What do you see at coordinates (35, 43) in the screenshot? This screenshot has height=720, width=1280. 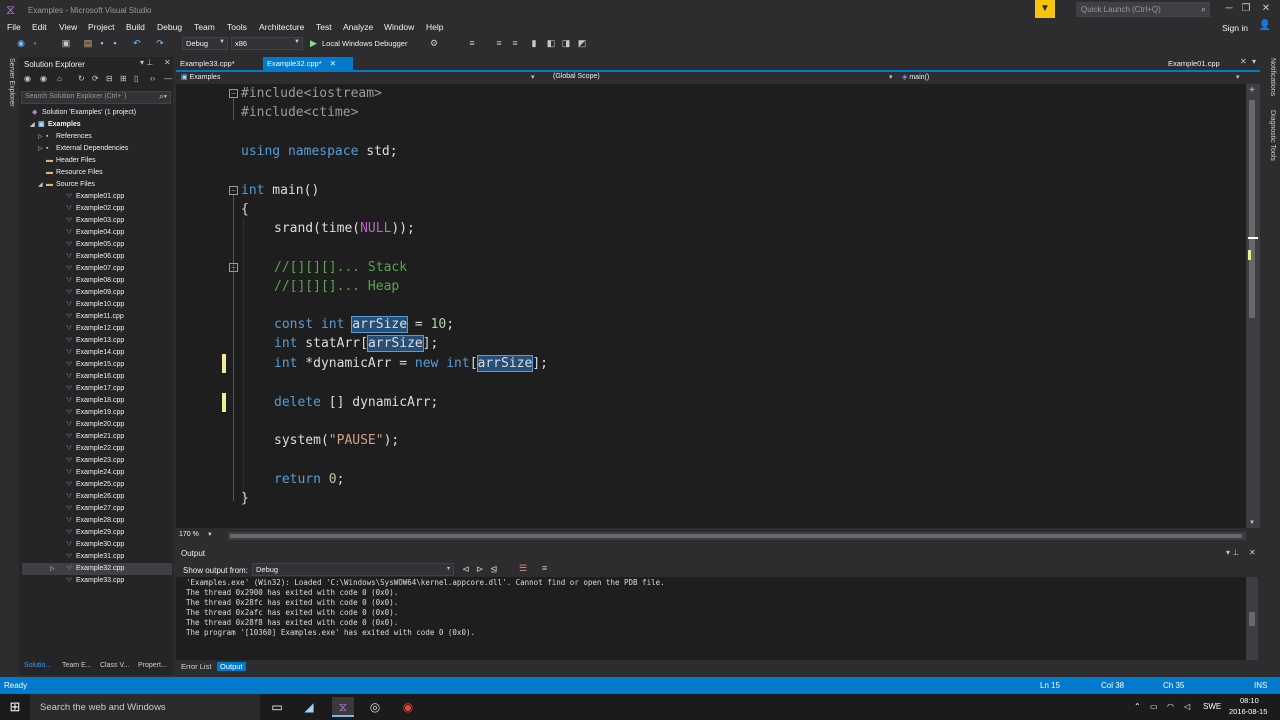 I see `forward-icon: ◦` at bounding box center [35, 43].